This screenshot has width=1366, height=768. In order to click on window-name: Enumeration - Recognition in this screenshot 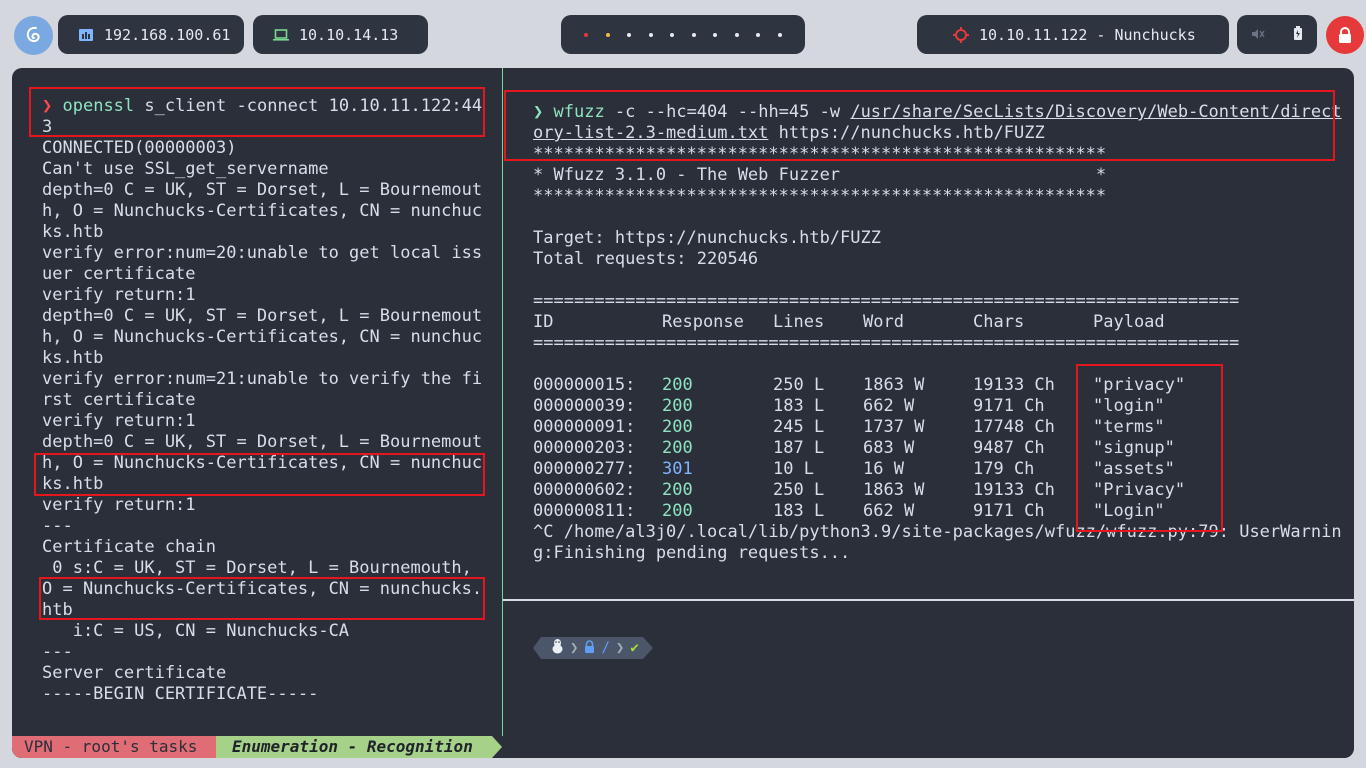, I will do `click(354, 747)`.